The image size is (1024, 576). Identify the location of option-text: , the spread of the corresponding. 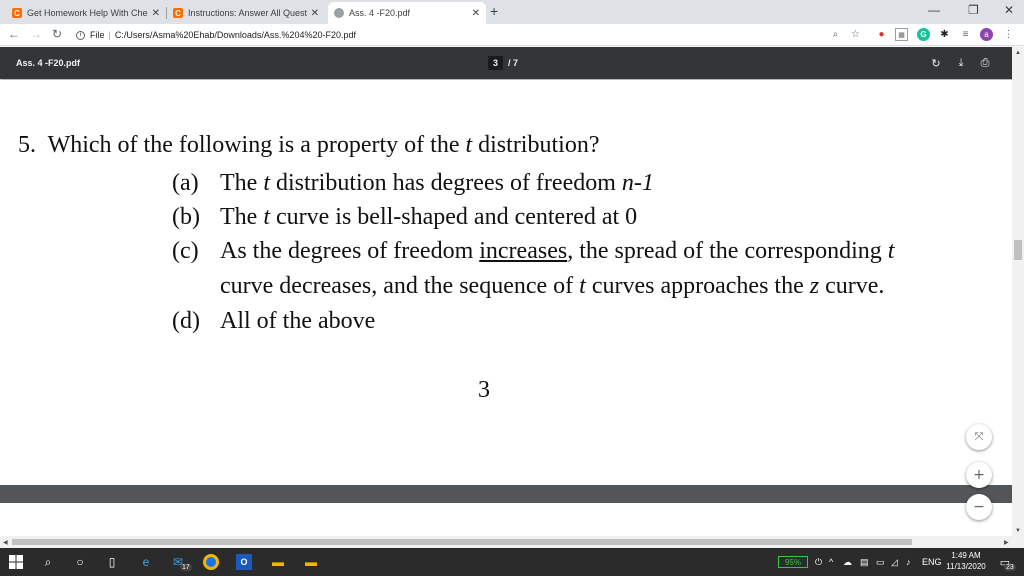
(727, 251).